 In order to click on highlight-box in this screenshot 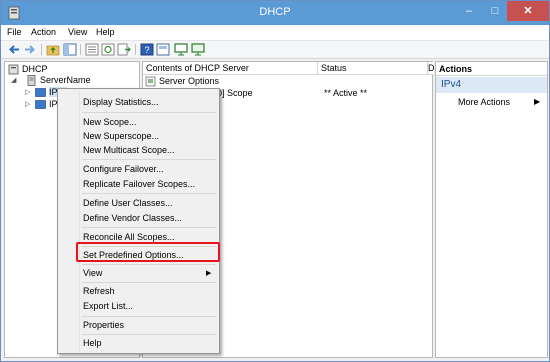, I will do `click(148, 252)`.